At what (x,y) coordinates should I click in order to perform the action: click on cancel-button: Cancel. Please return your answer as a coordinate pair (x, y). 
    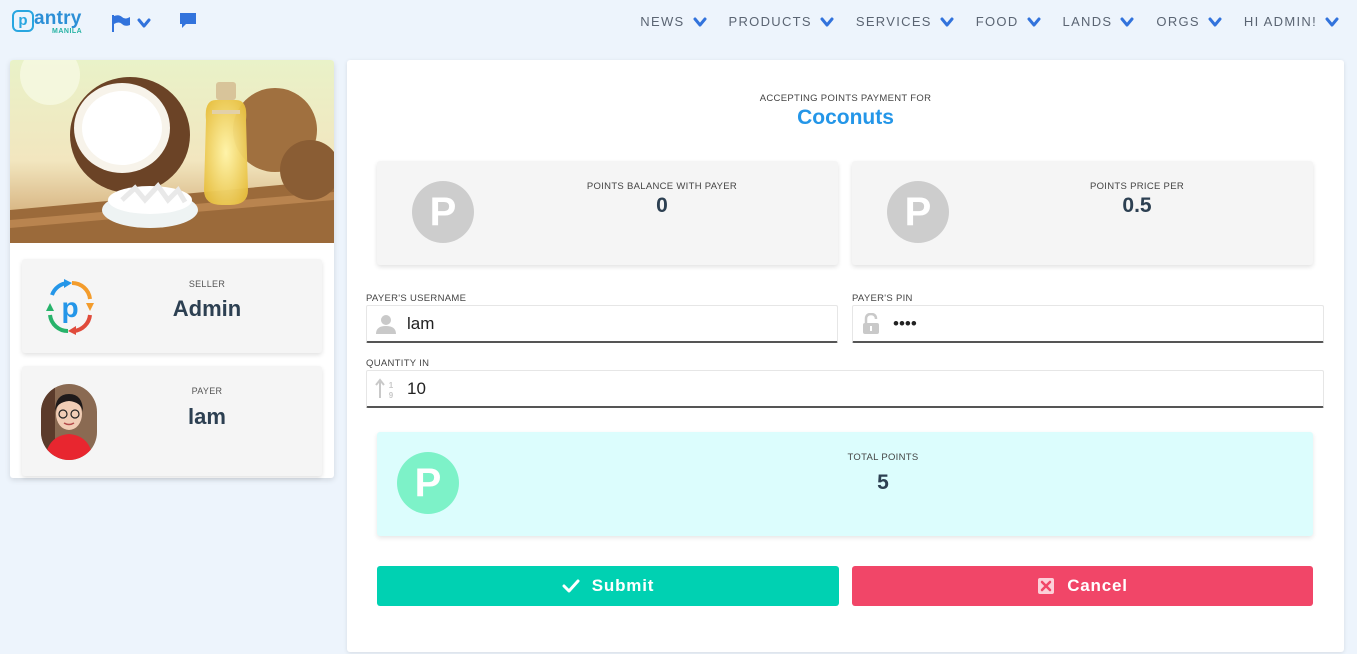
    Looking at the image, I should click on (1082, 586).